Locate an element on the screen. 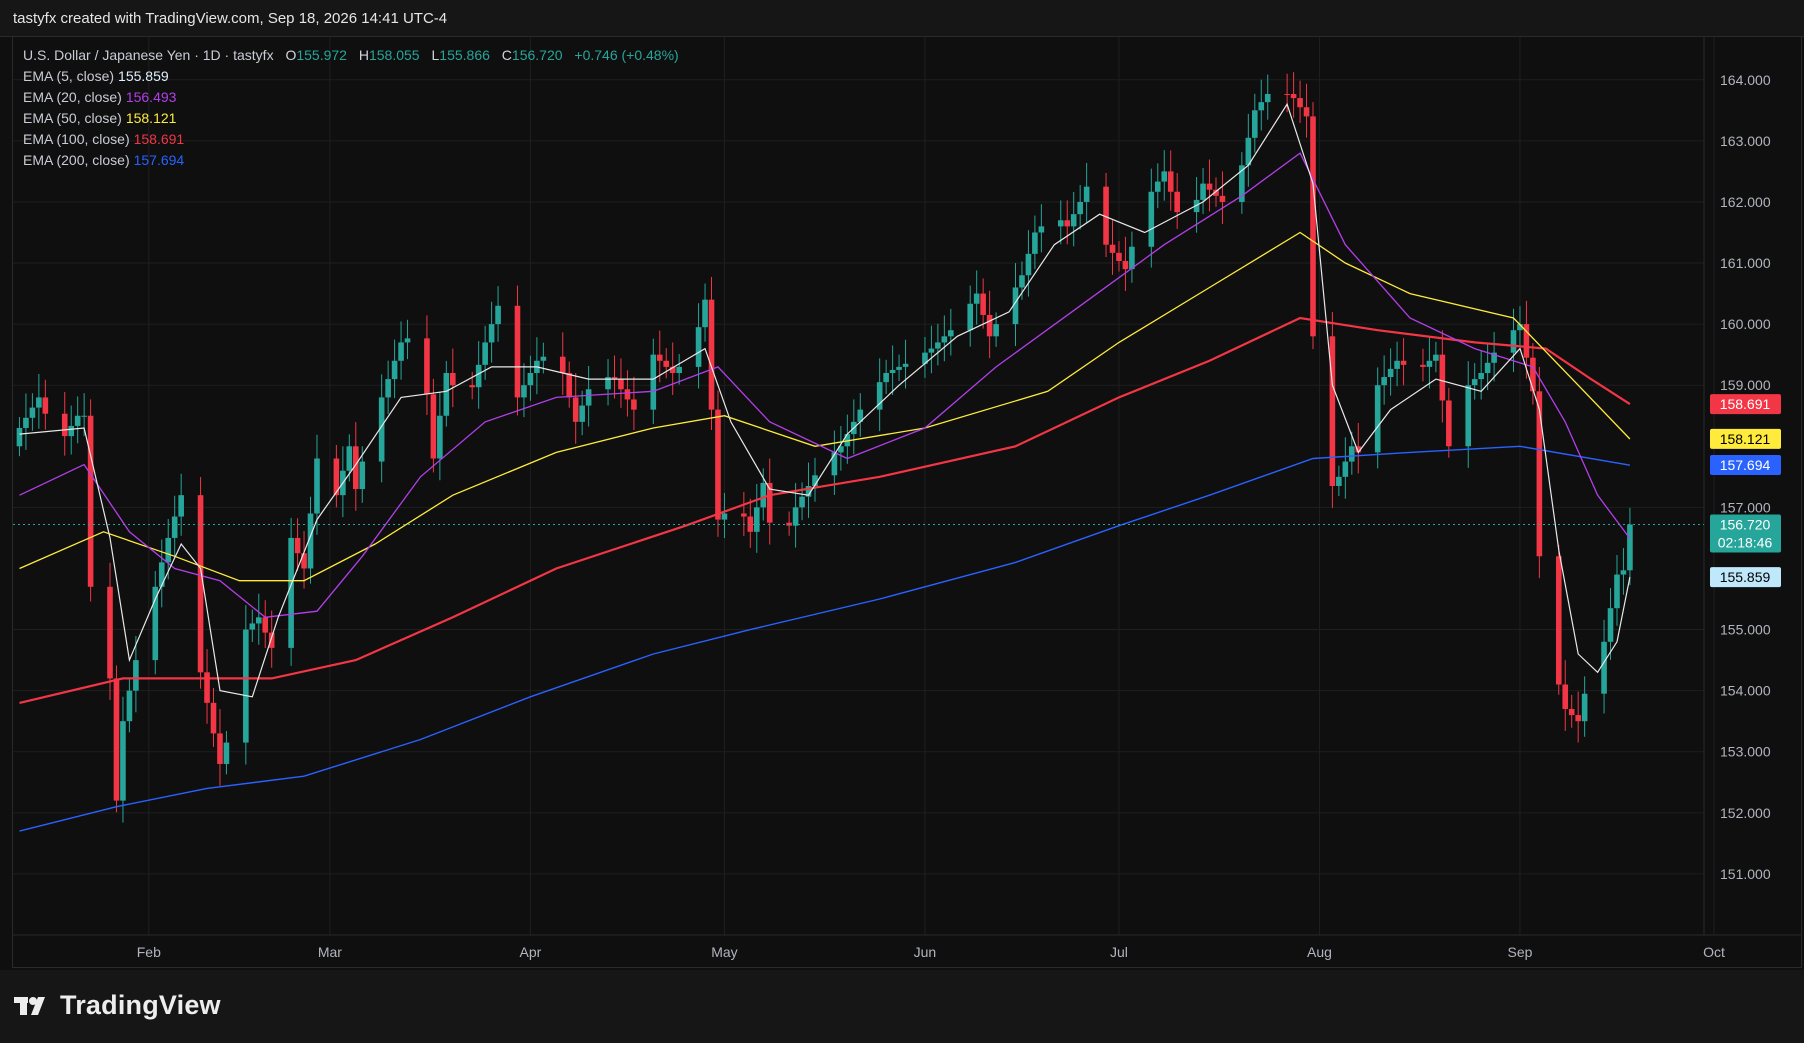 The height and width of the screenshot is (1043, 1804). x-tick-label: Apr is located at coordinates (531, 952).